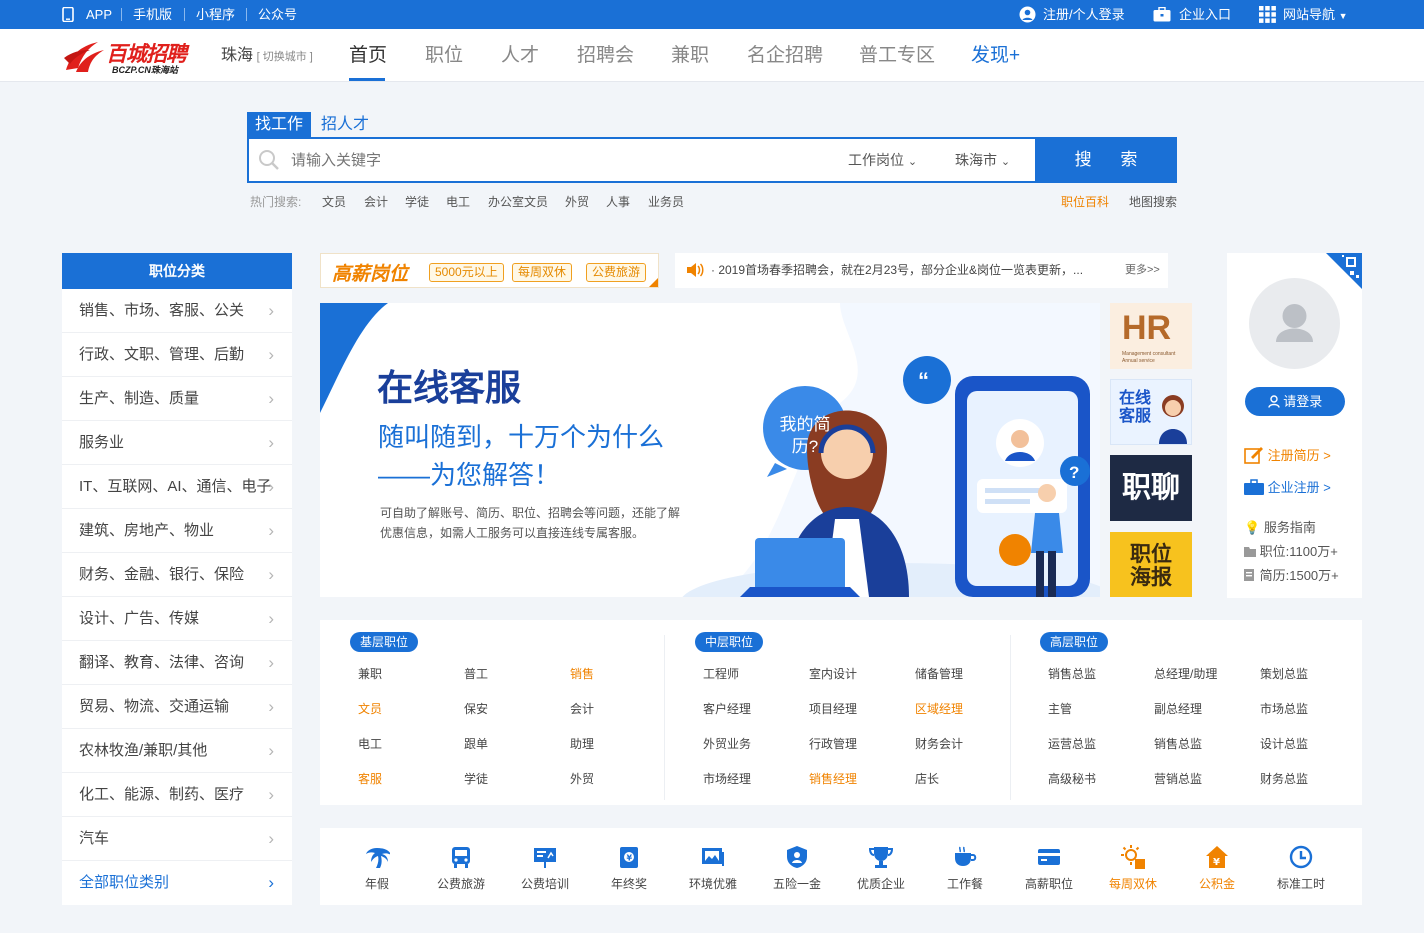 The image size is (1424, 933). I want to click on category-item: 销售、市场、客服、公关 ›, so click(177, 311).